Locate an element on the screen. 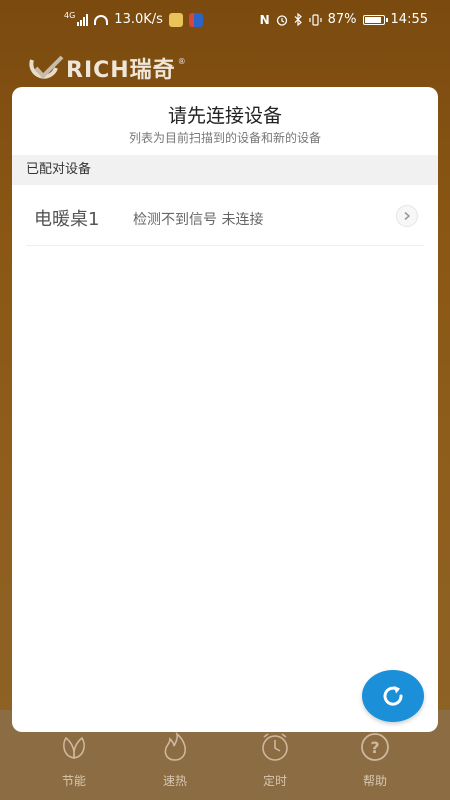  battery-icon is located at coordinates (375, 19).